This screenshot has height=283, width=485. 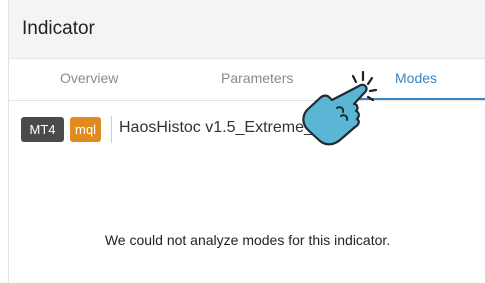 What do you see at coordinates (85, 129) in the screenshot?
I see `language-badge: mql` at bounding box center [85, 129].